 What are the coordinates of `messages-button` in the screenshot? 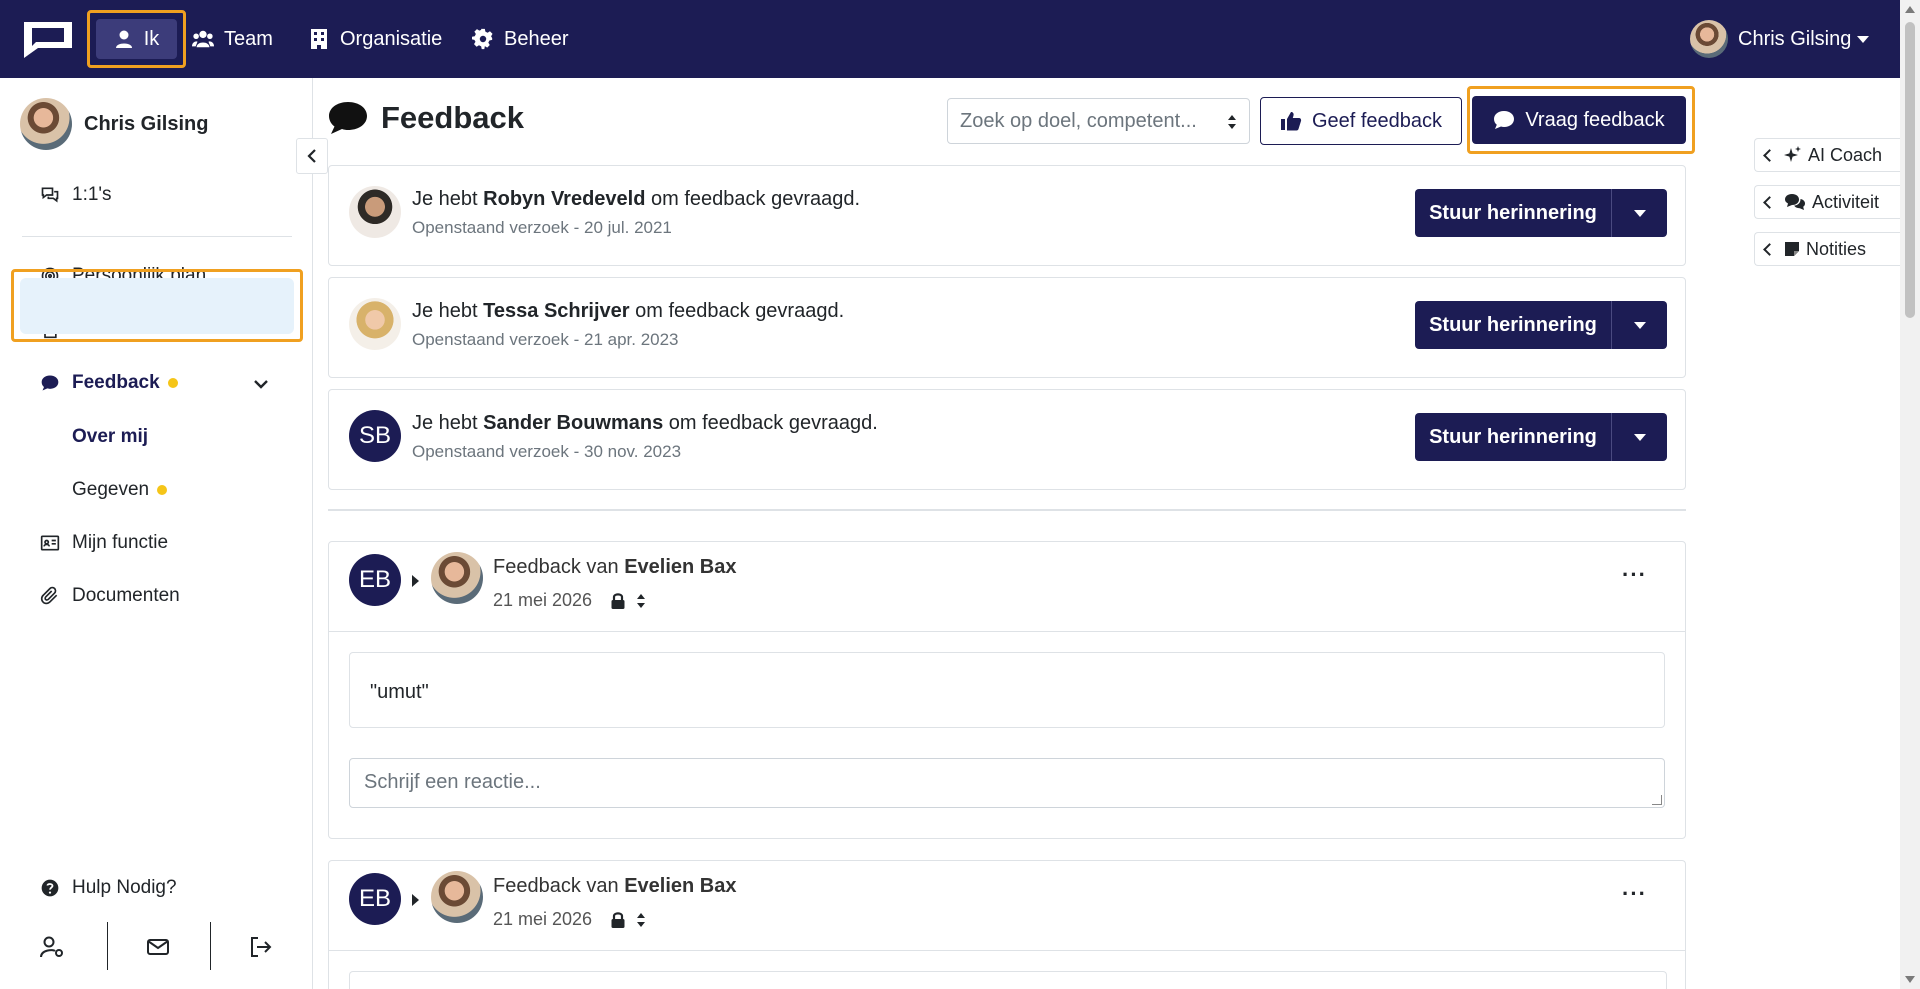 It's located at (158, 947).